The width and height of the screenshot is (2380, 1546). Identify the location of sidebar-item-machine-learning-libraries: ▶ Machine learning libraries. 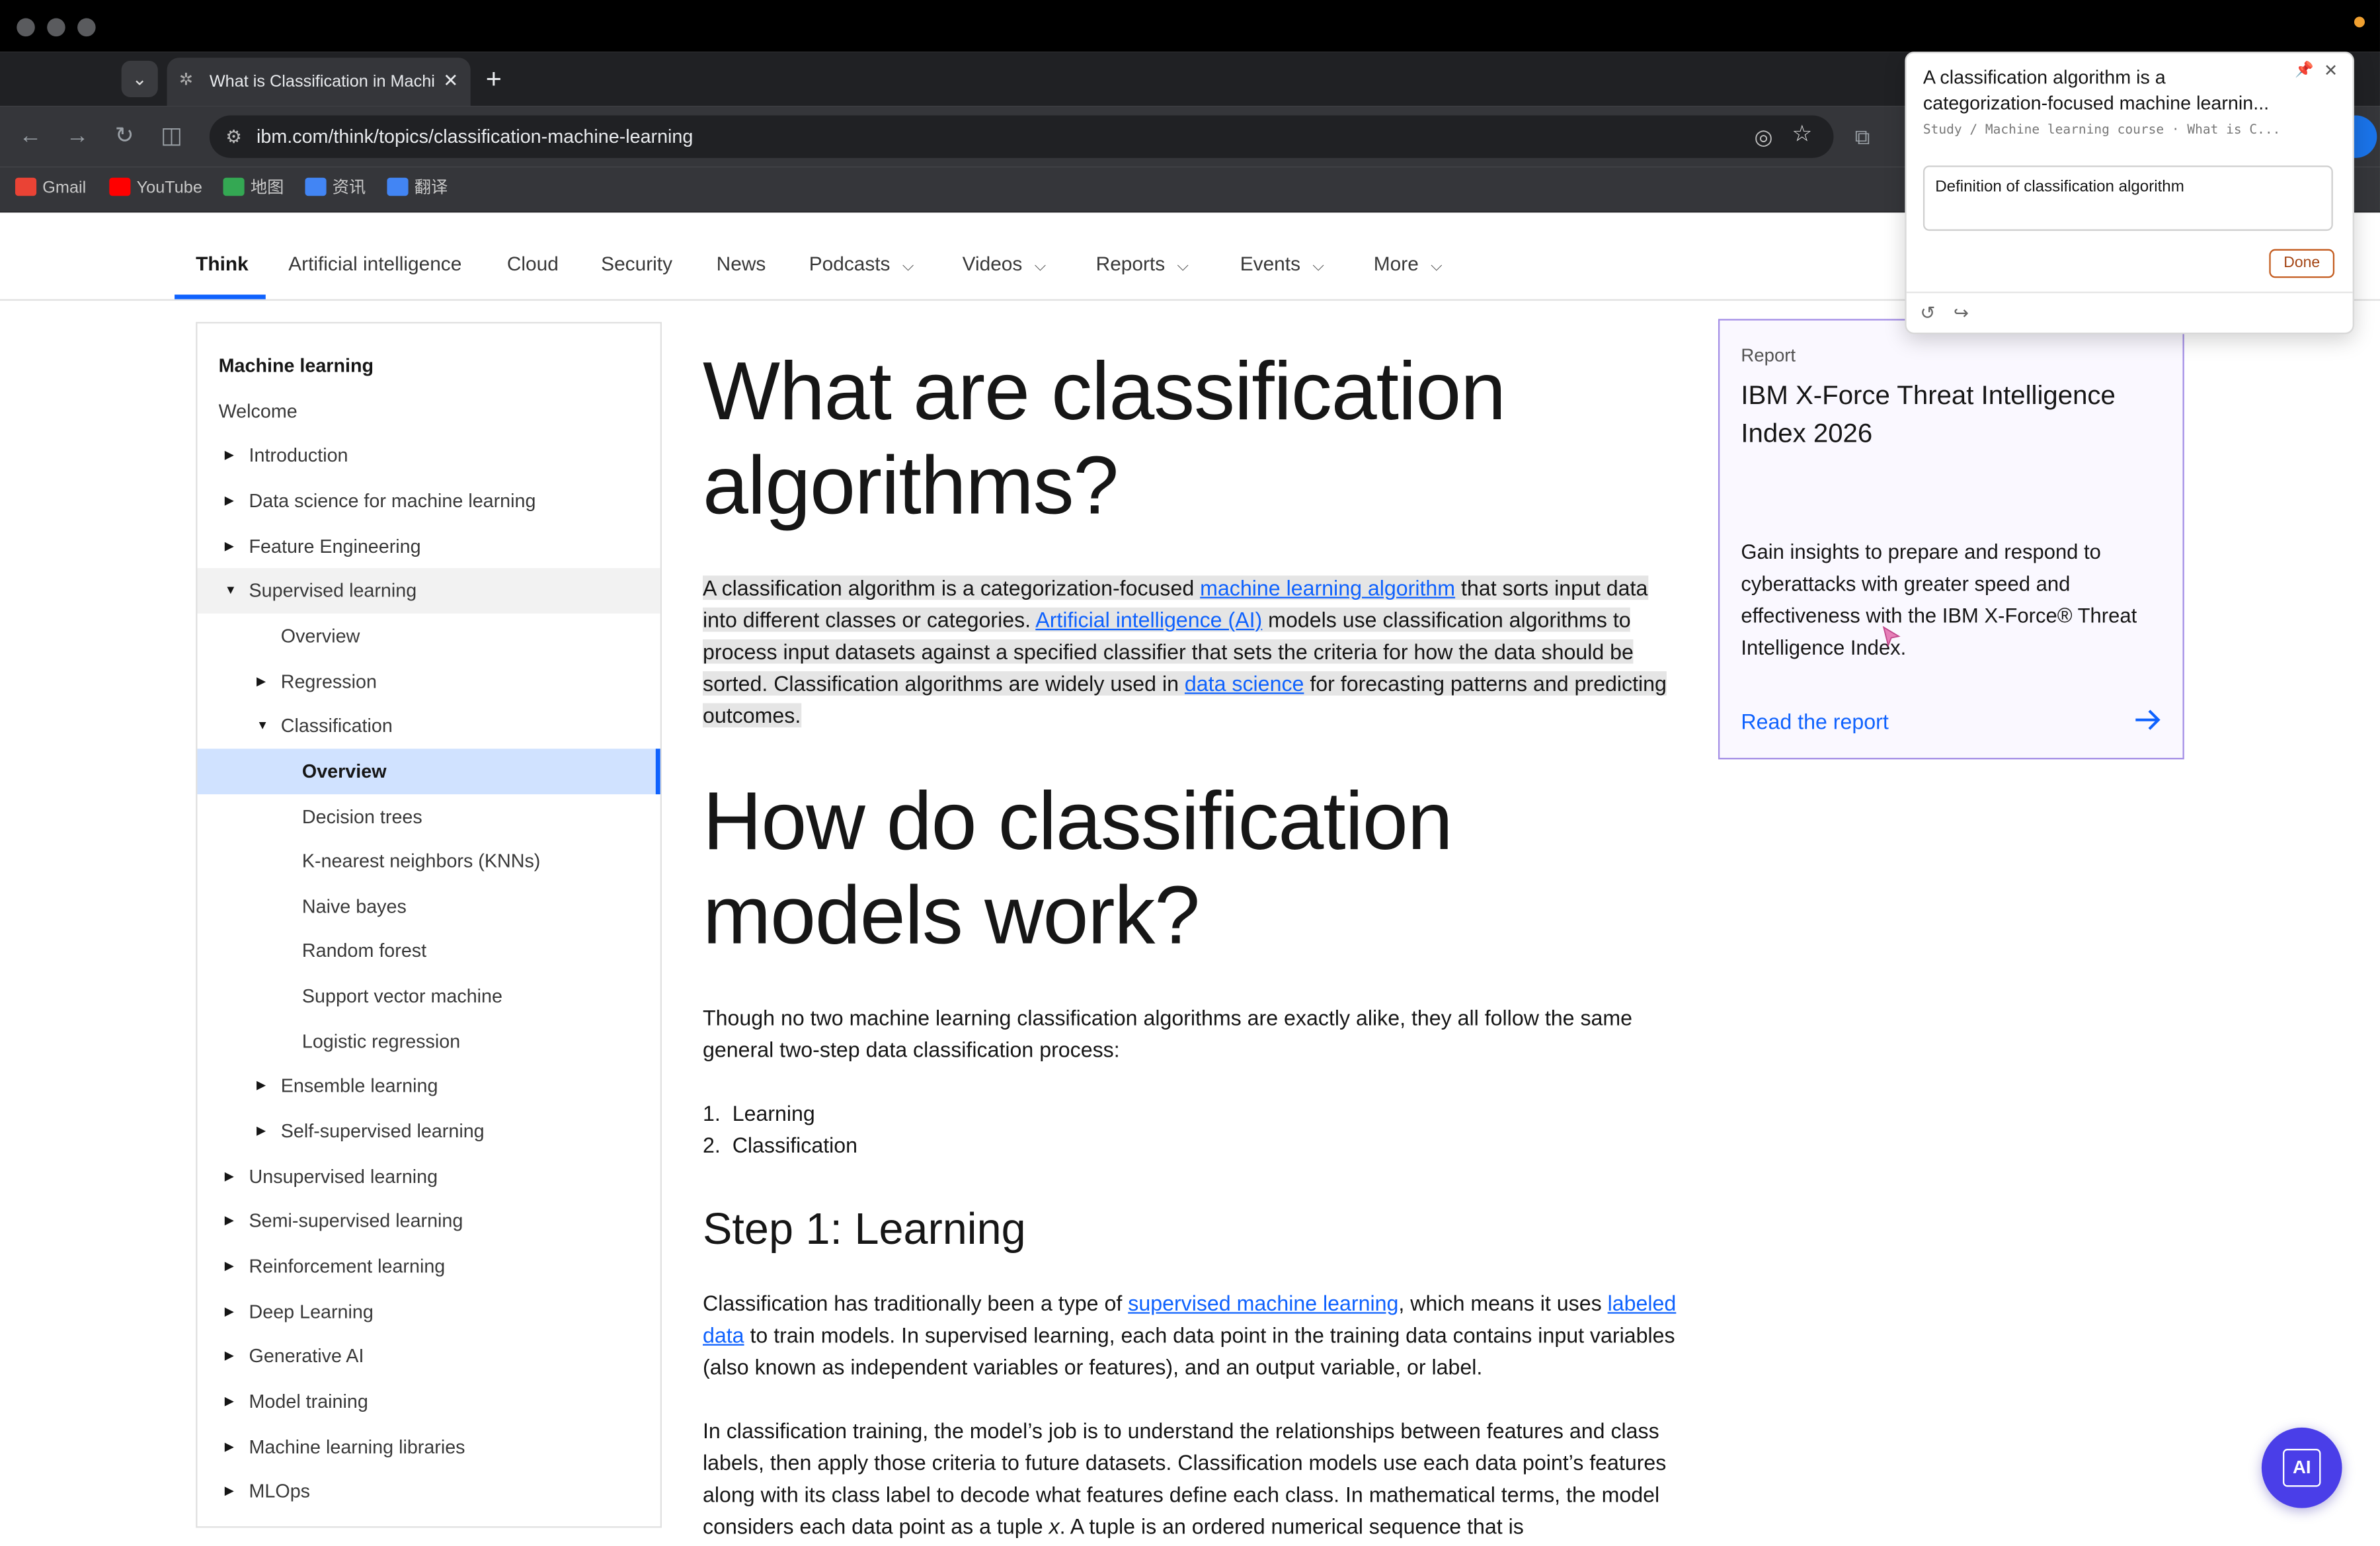
(428, 1446).